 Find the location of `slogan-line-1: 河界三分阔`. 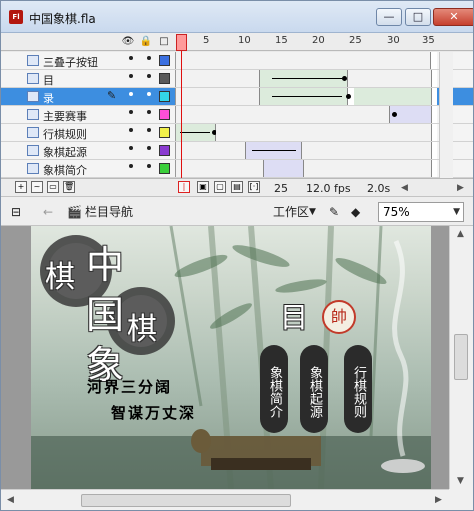

slogan-line-1: 河界三分阔 is located at coordinates (130, 387).